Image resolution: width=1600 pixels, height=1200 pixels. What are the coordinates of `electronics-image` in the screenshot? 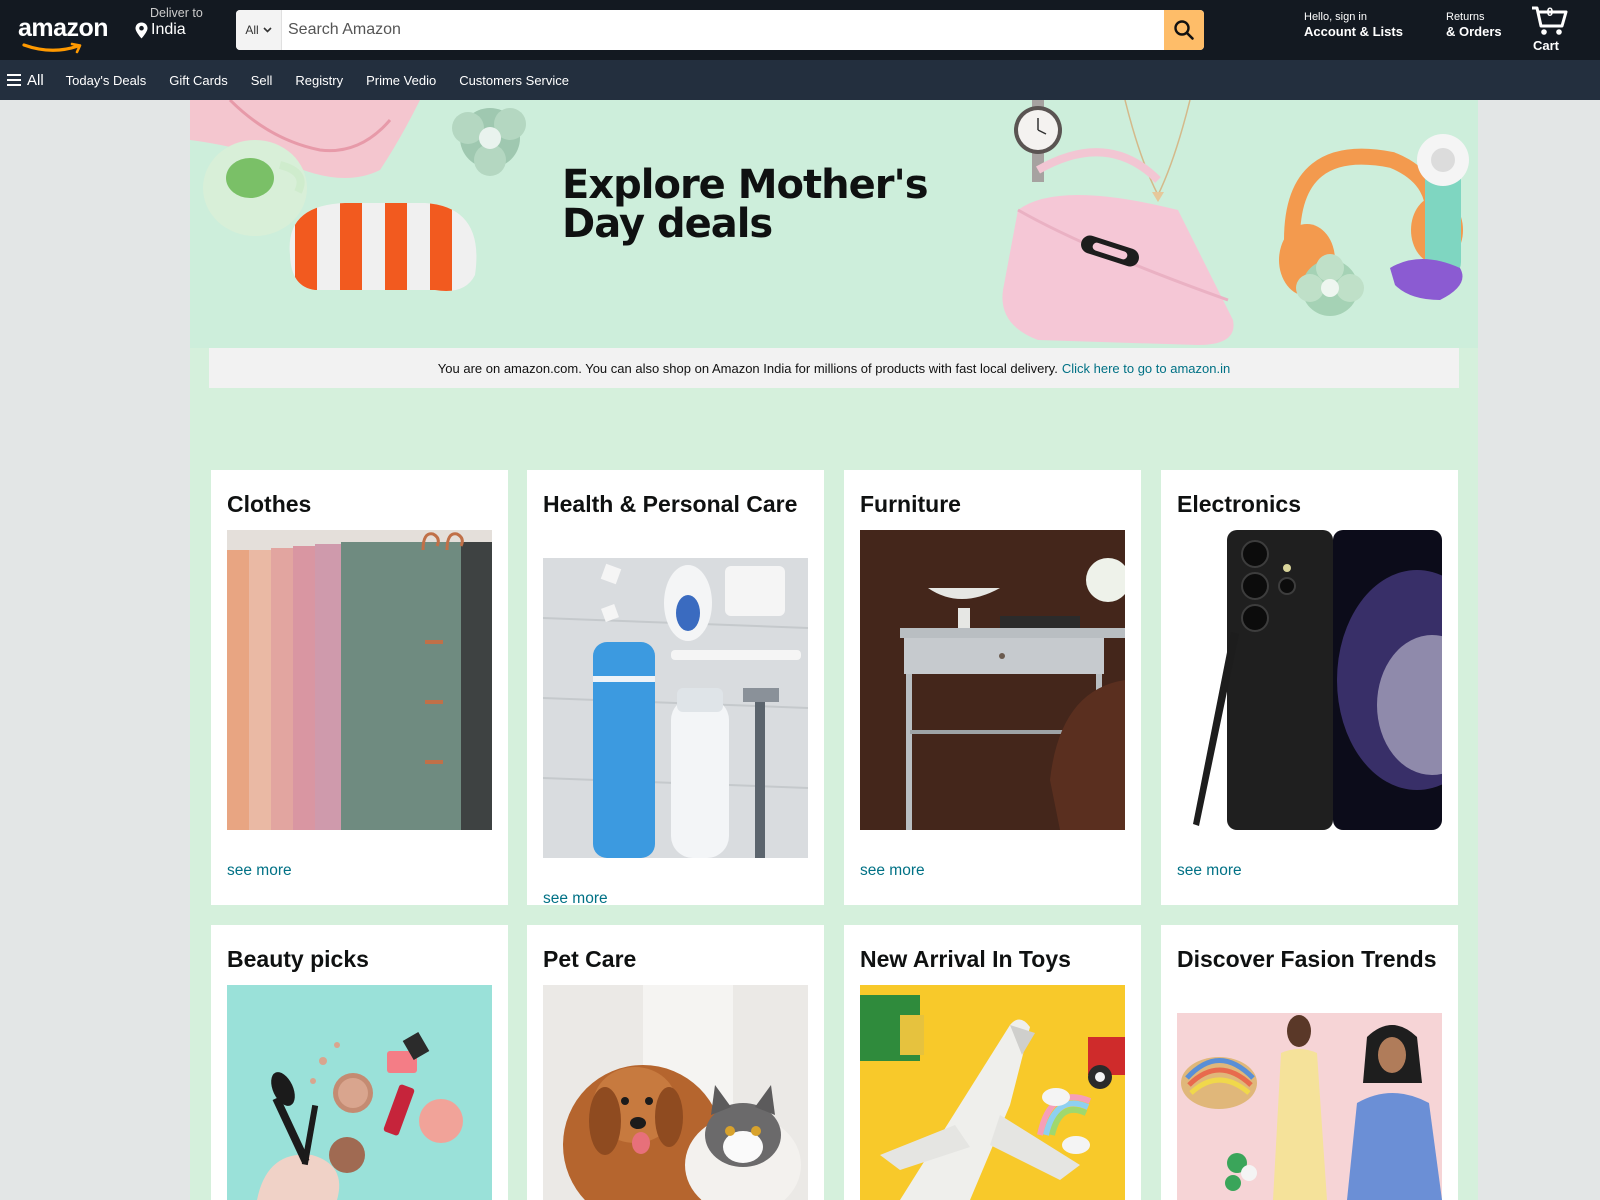 It's located at (1309, 680).